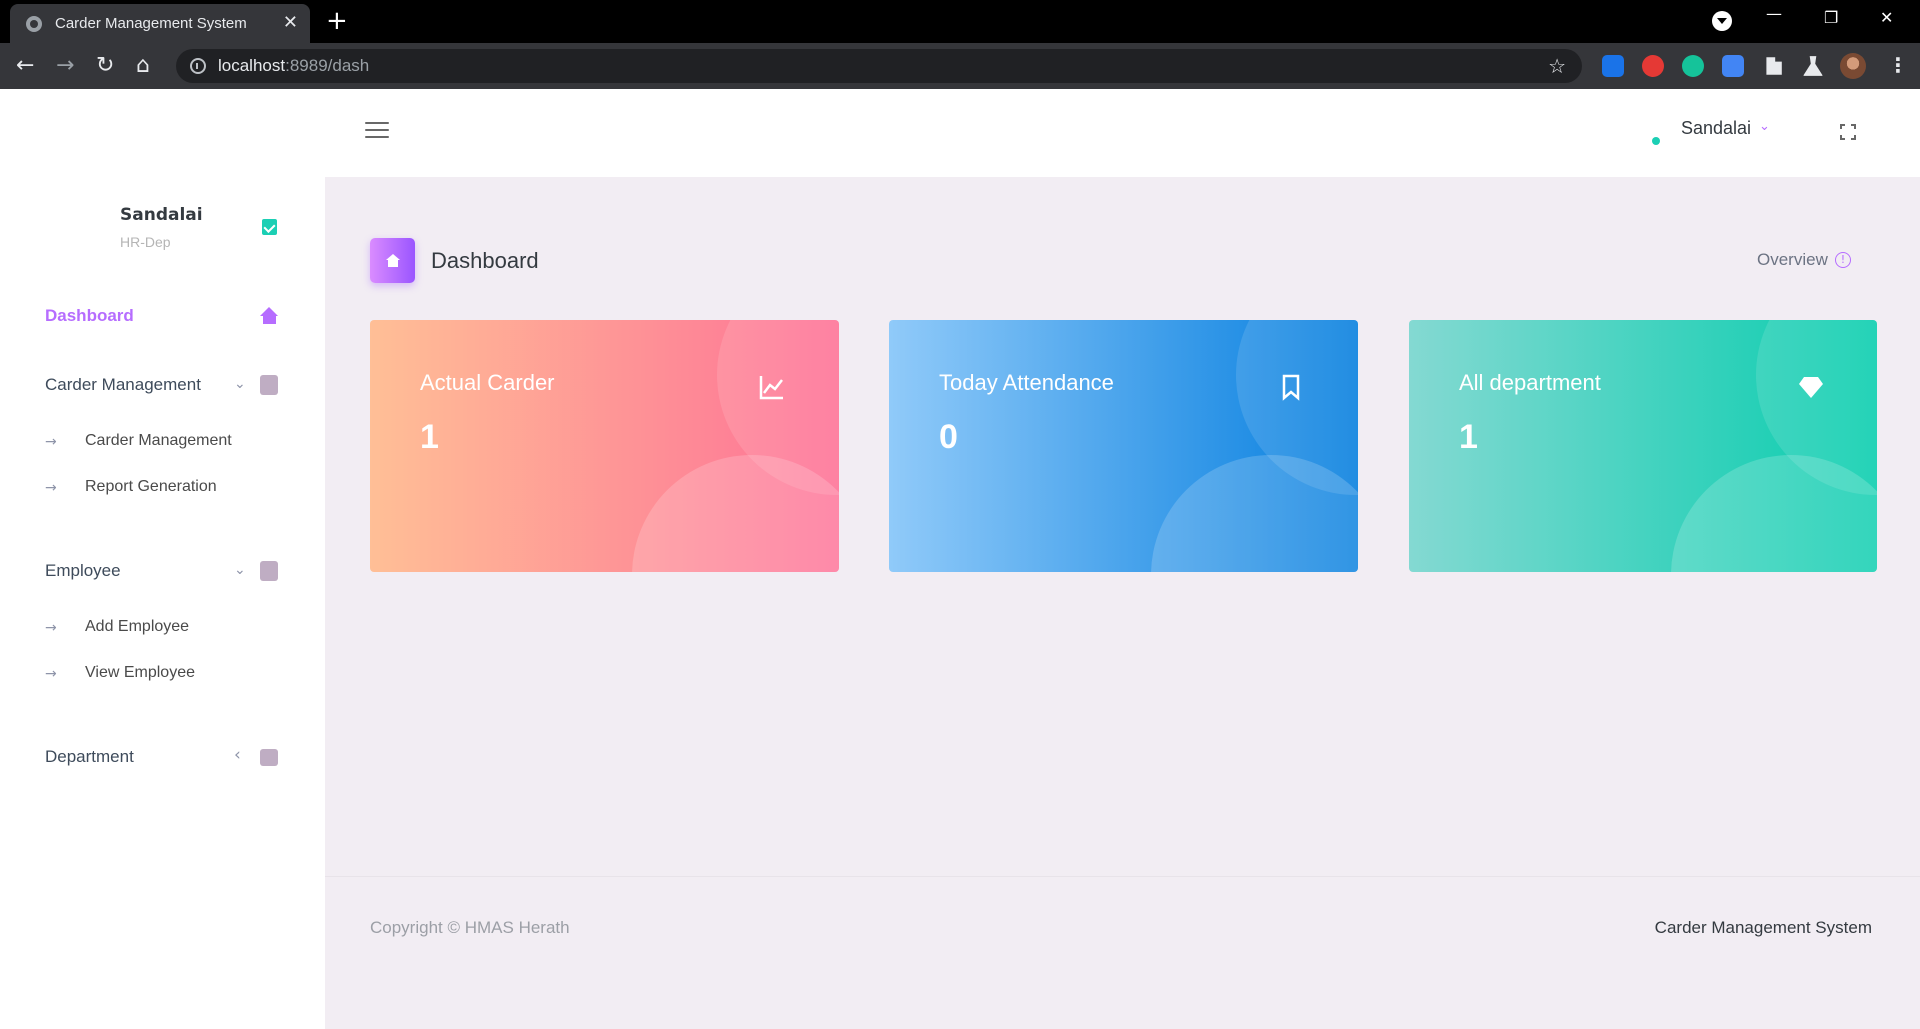 Image resolution: width=1920 pixels, height=1029 pixels. Describe the element at coordinates (290, 22) in the screenshot. I see `close-tab-icon: ✕` at that location.